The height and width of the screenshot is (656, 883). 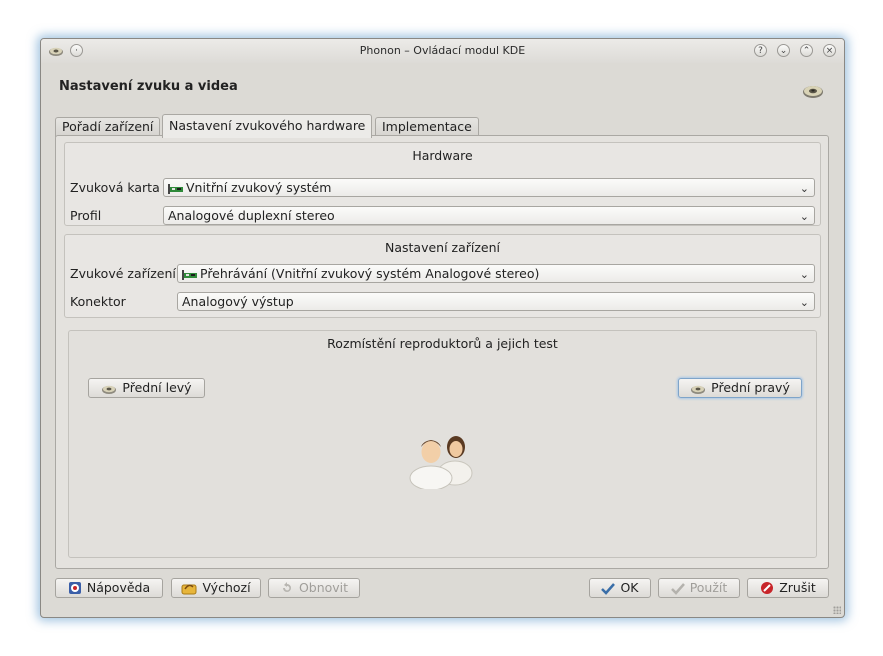 What do you see at coordinates (226, 587) in the screenshot?
I see `defaults-button-label: Výchozí` at bounding box center [226, 587].